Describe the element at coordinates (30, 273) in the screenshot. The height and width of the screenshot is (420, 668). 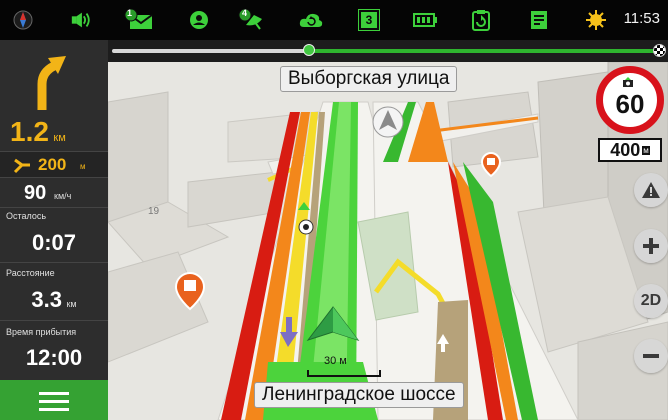
I see `distance-label: Расстояние` at that location.